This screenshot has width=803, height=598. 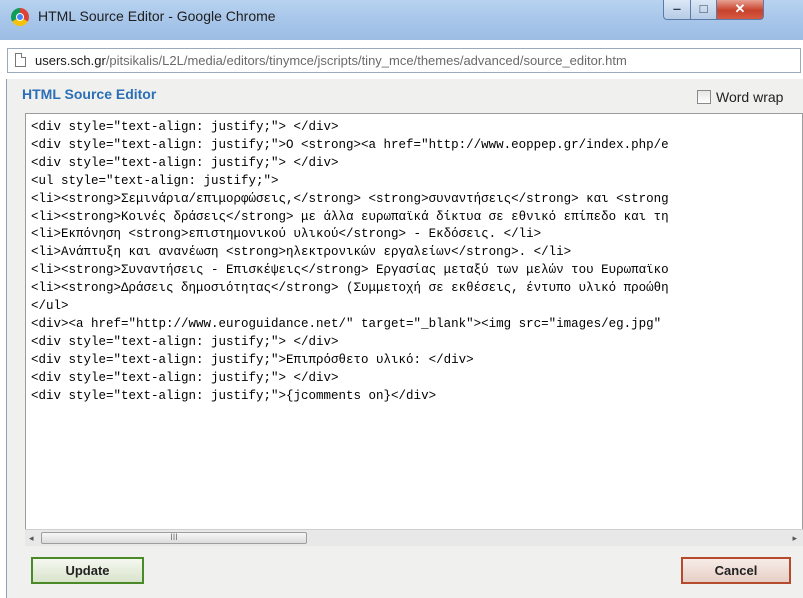 I want to click on minimize-button: ‒, so click(x=677, y=10).